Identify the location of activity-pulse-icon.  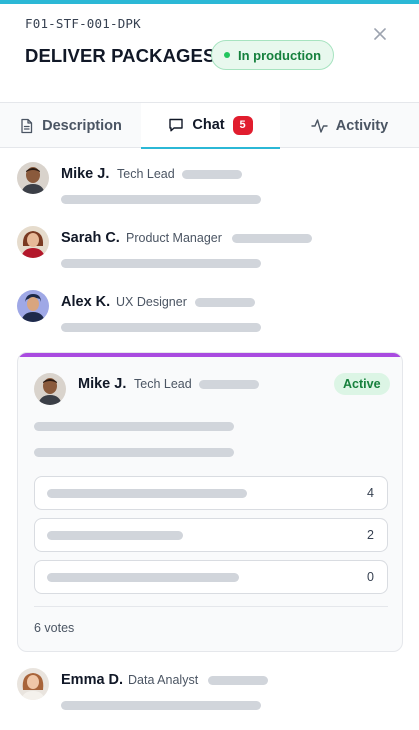
(319, 125).